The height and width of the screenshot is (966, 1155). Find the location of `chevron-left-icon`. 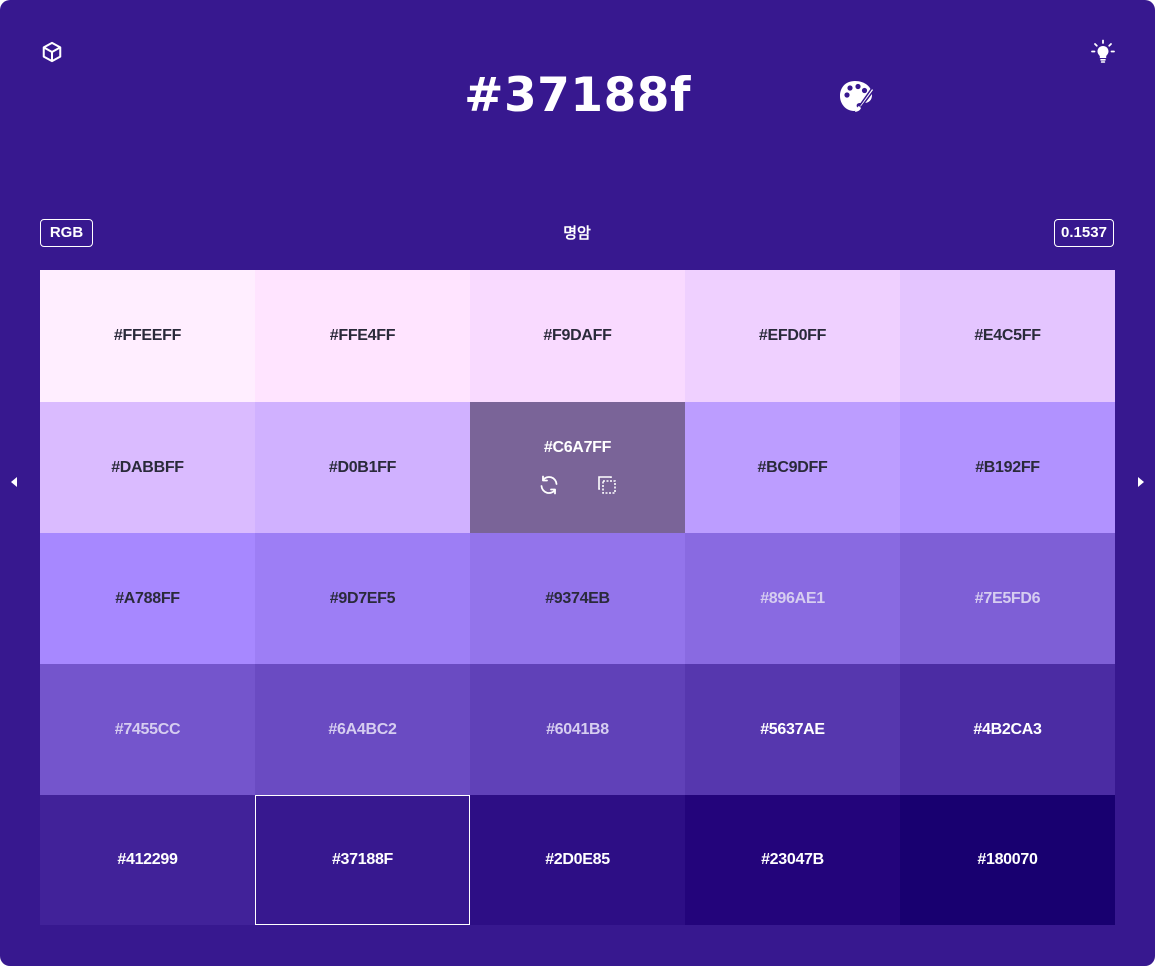

chevron-left-icon is located at coordinates (14, 482).